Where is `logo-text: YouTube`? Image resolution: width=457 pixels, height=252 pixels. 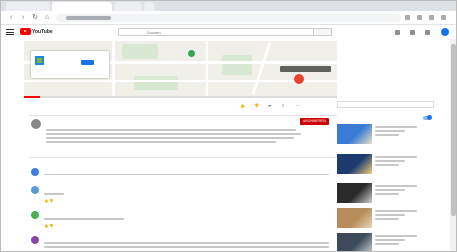 logo-text: YouTube is located at coordinates (42, 32).